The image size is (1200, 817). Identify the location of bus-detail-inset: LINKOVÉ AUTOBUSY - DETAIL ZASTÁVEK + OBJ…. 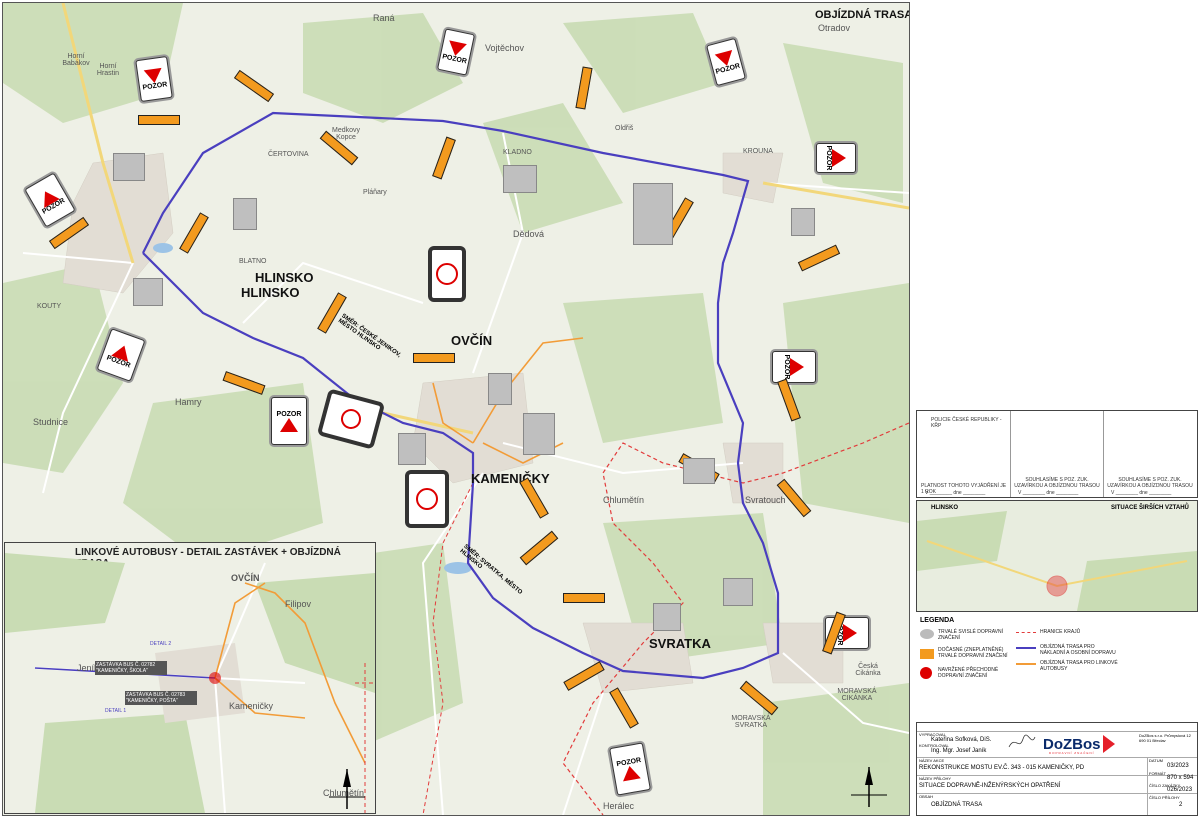
(190, 678).